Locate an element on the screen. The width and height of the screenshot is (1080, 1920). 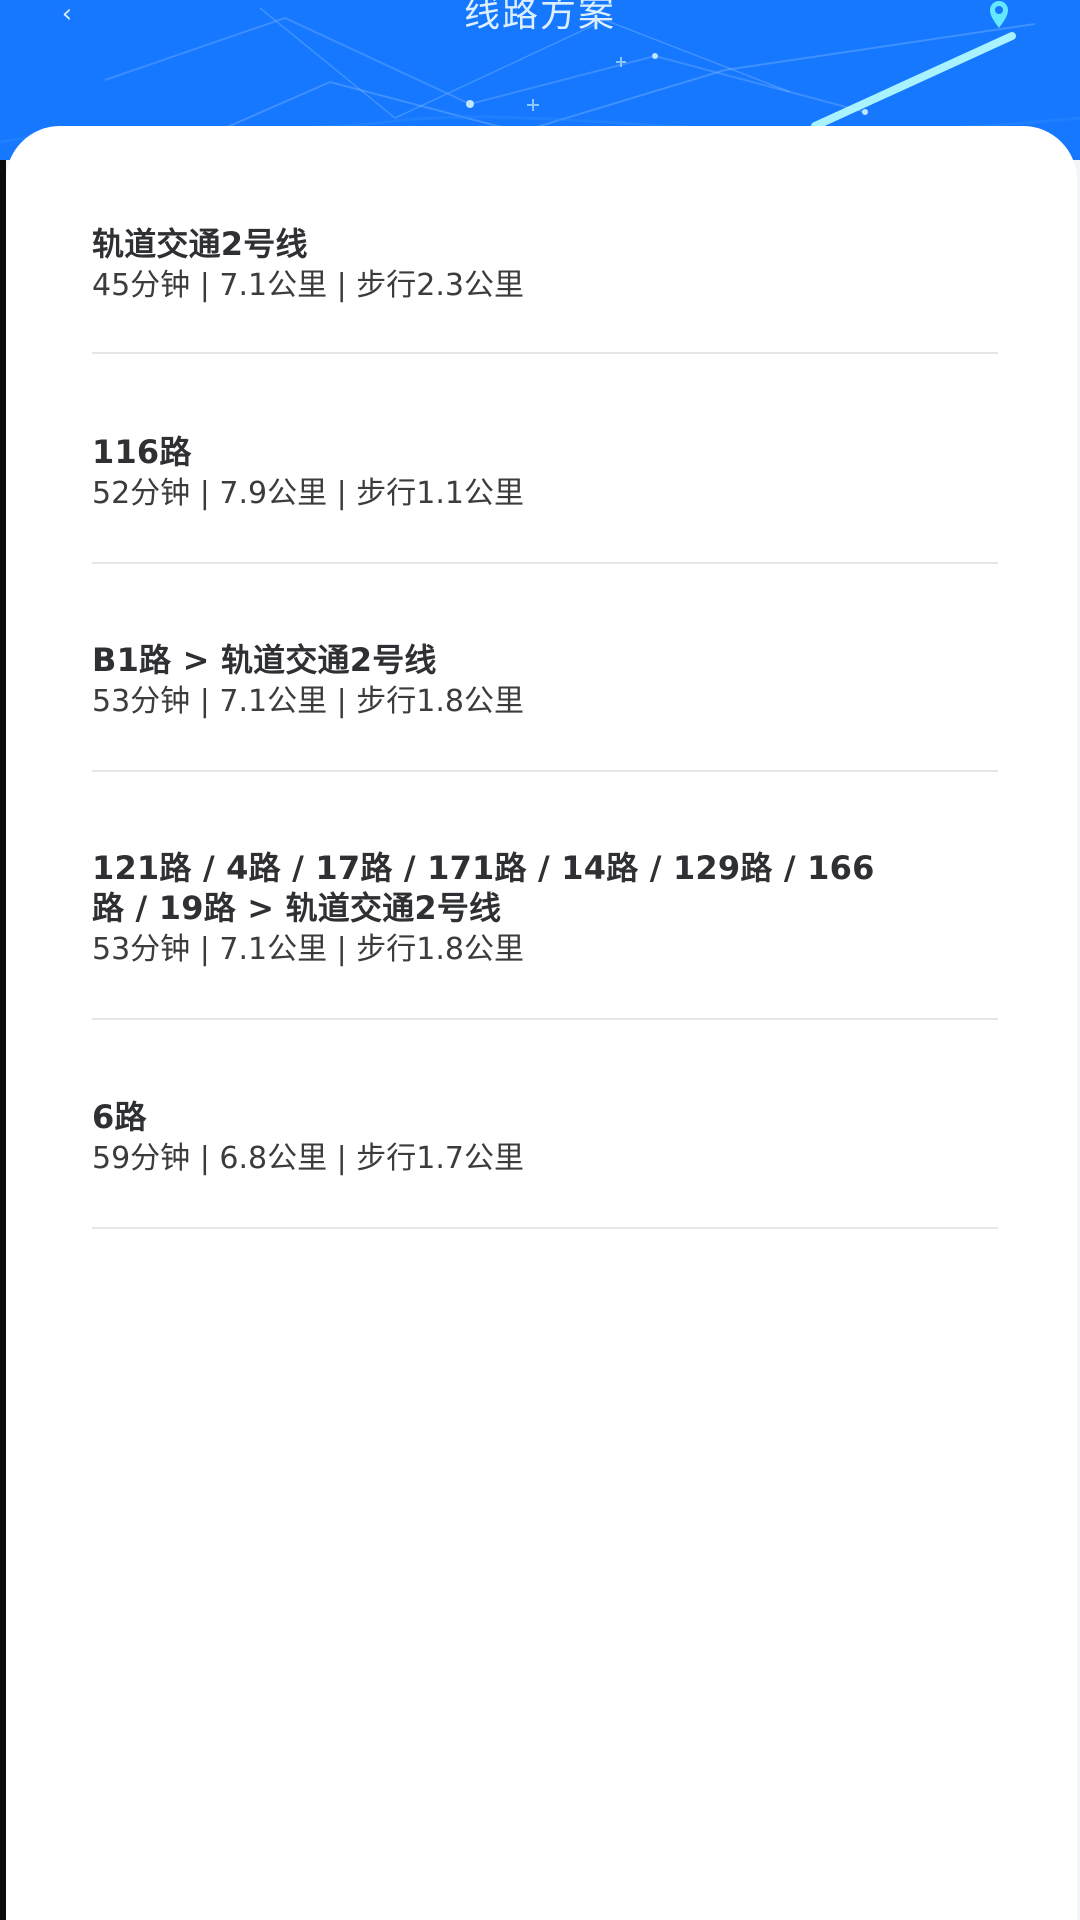
route-title: B1路 > 轨道交通2号线 is located at coordinates (264, 660).